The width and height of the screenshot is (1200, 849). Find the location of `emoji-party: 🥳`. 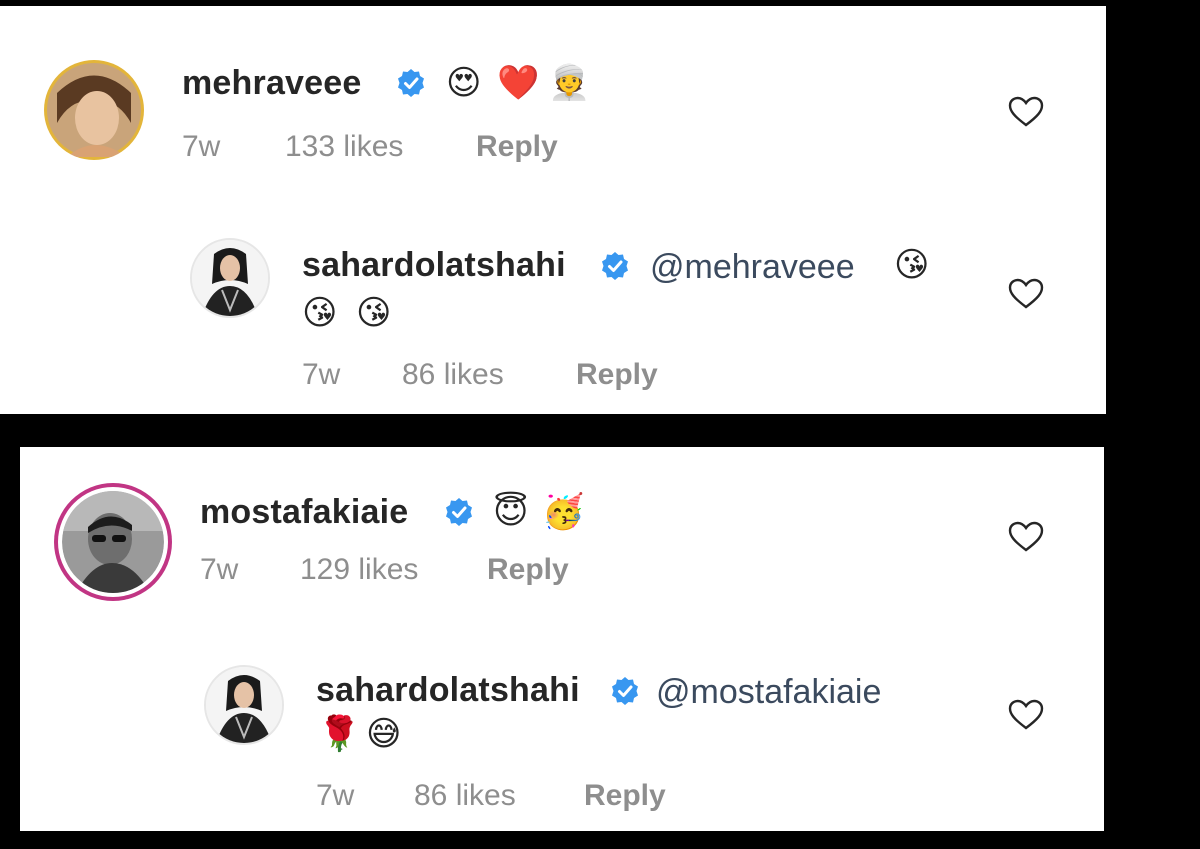

emoji-party: 🥳 is located at coordinates (563, 512).